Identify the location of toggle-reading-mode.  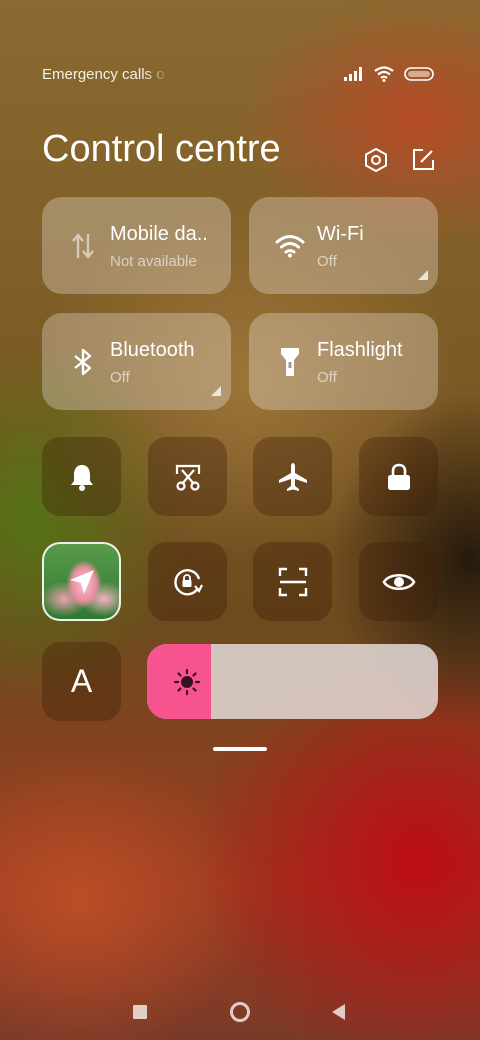
(398, 581).